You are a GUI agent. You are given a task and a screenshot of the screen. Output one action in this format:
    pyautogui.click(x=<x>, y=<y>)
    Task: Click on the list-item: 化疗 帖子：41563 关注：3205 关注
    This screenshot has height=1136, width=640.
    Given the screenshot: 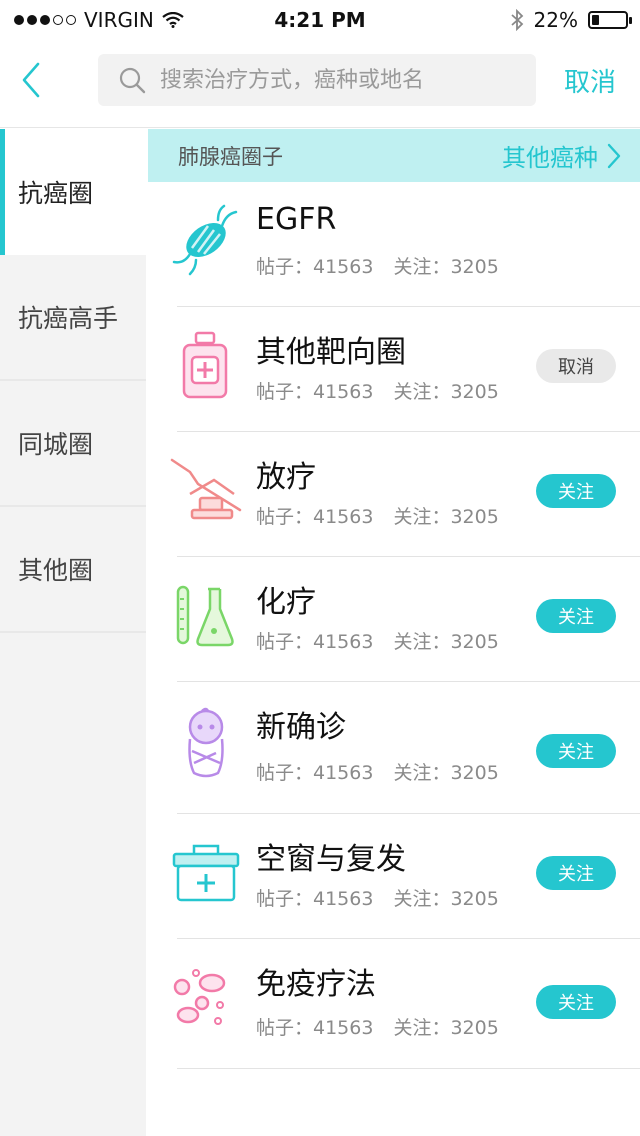 What is the action you would take?
    pyautogui.click(x=394, y=619)
    